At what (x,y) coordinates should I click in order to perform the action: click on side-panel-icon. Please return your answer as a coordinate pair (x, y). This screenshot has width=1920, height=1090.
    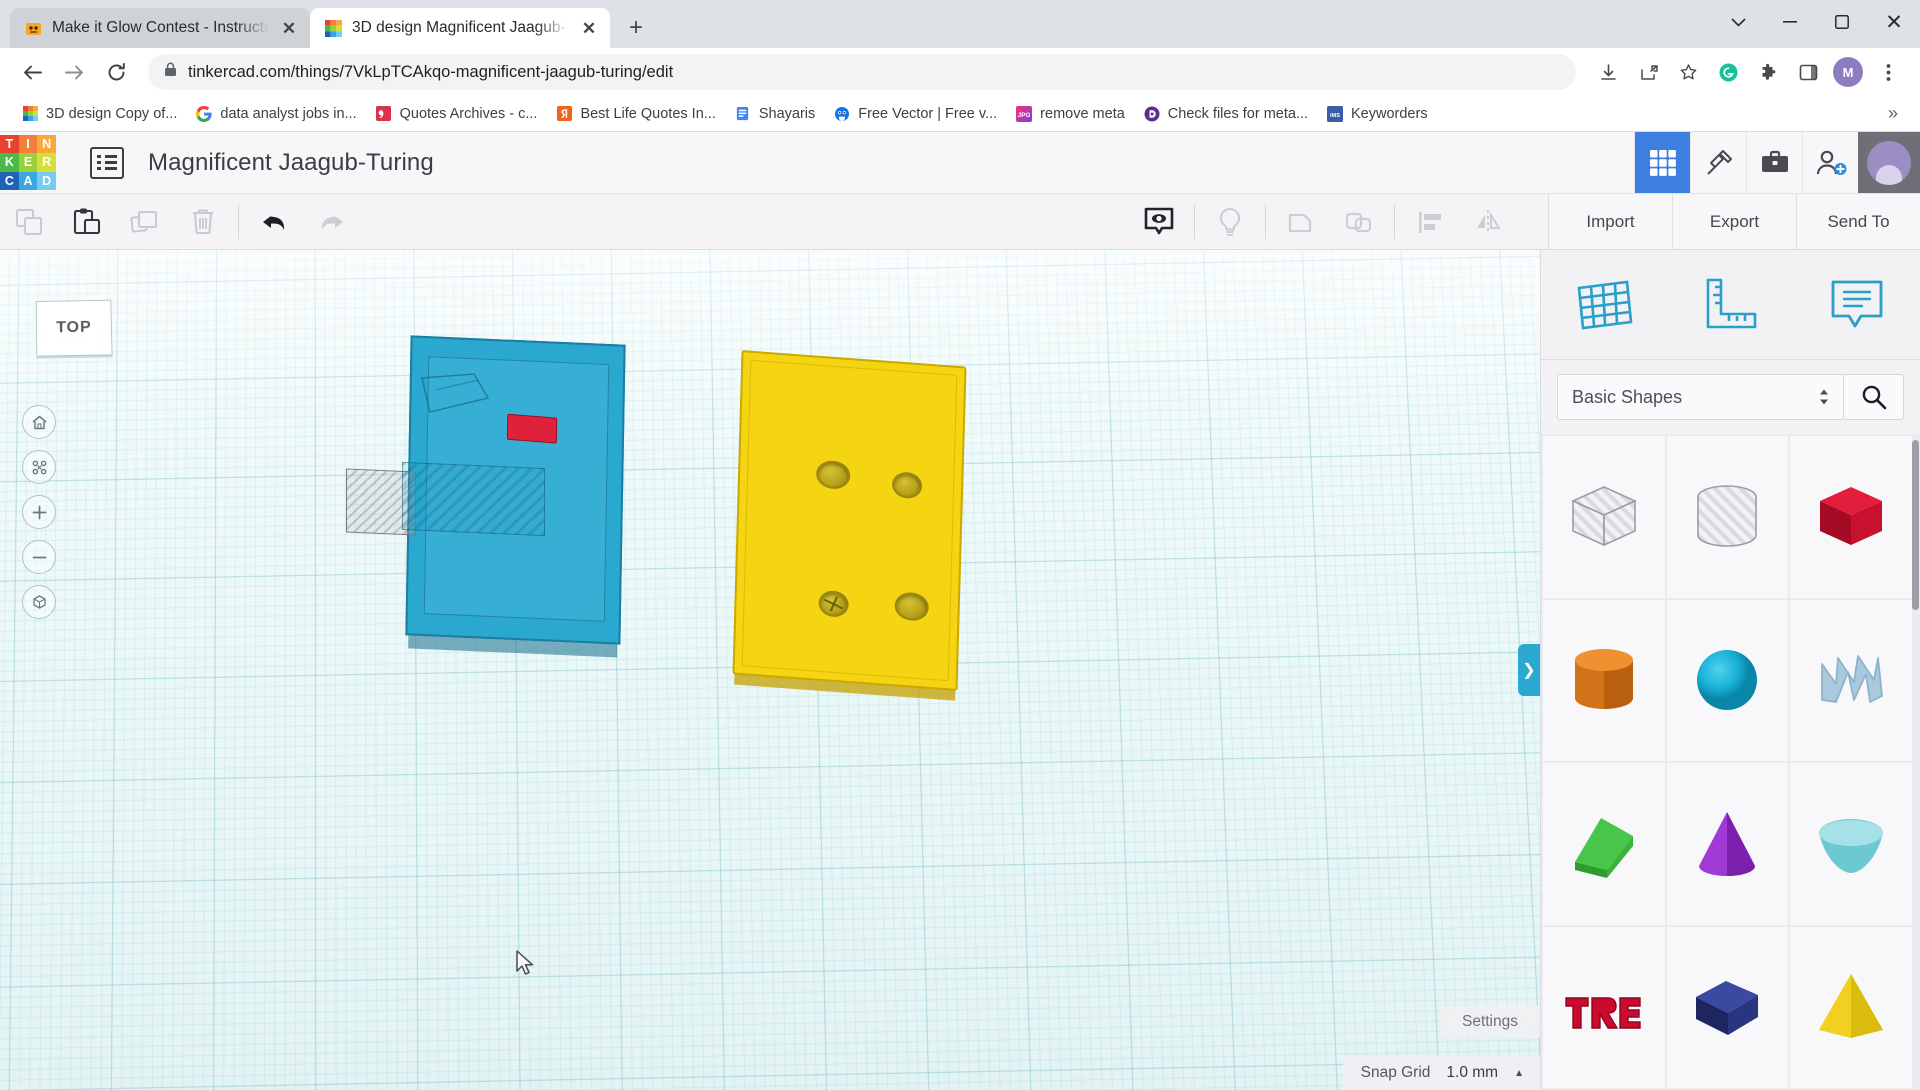
    Looking at the image, I should click on (1808, 72).